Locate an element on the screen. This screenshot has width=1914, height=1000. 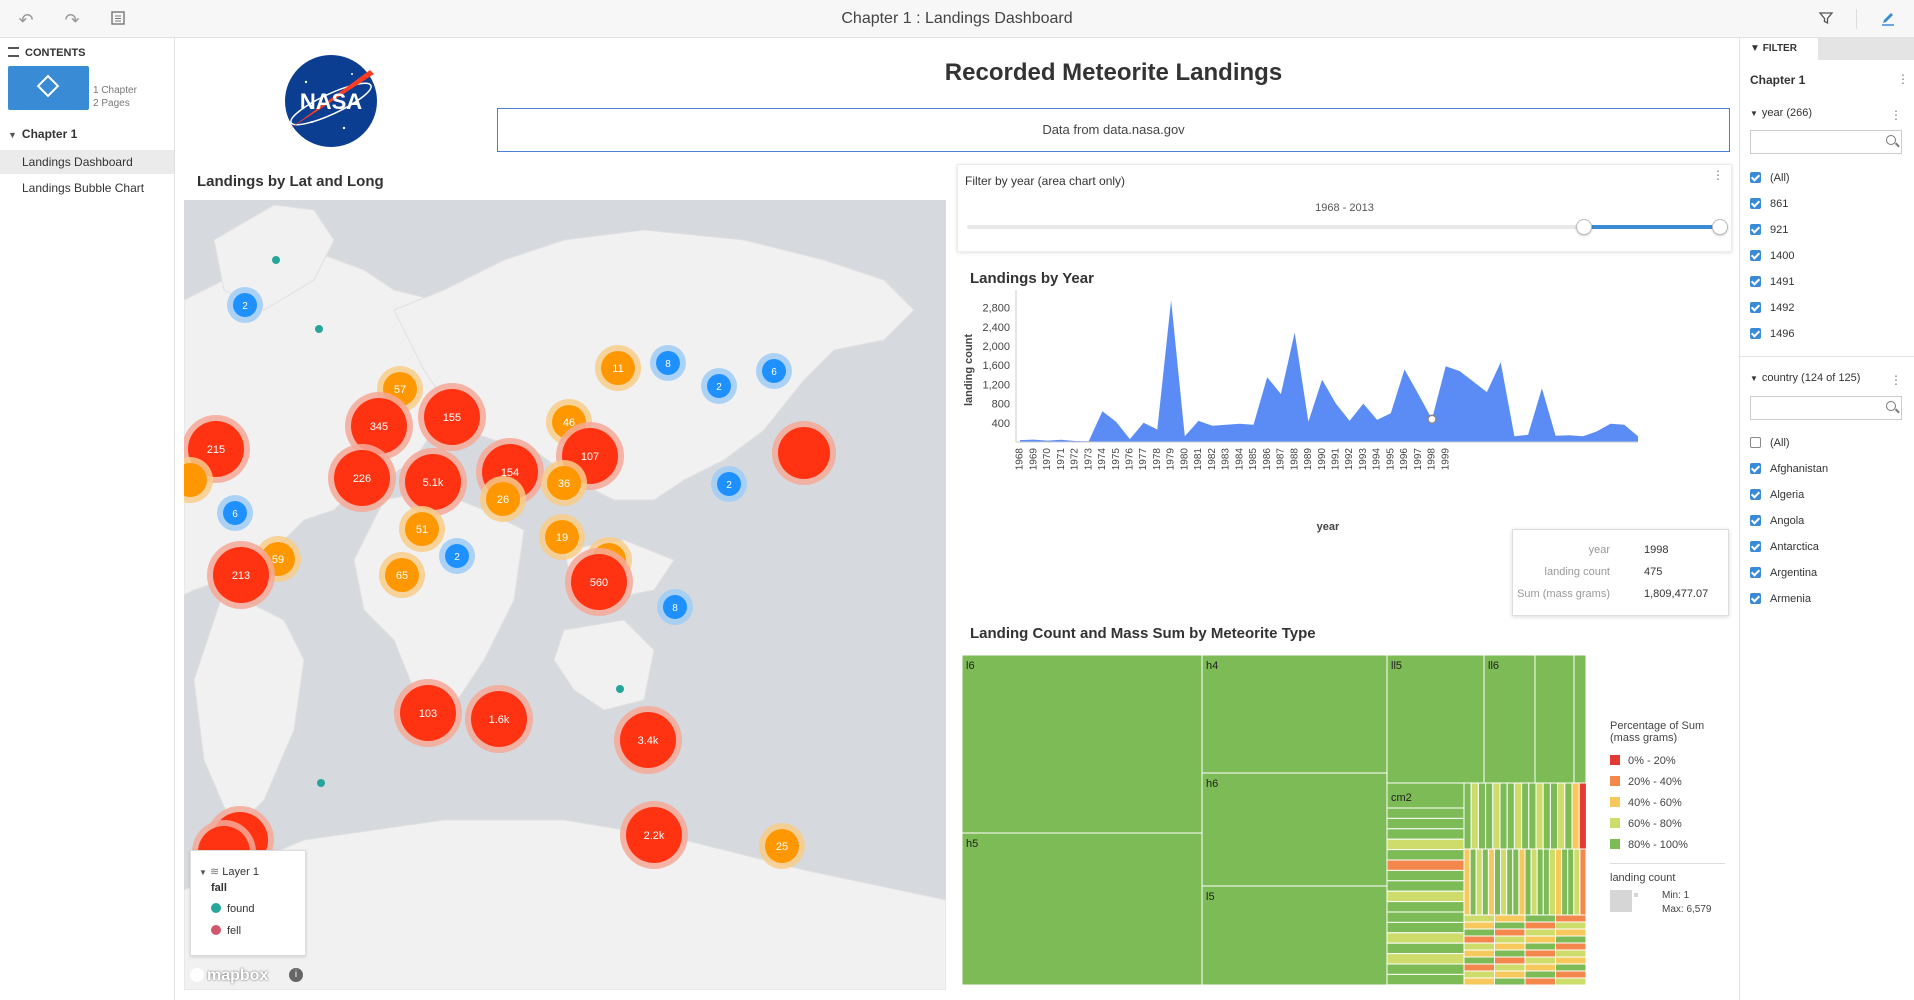
cluster-marker: 11 is located at coordinates (618, 368).